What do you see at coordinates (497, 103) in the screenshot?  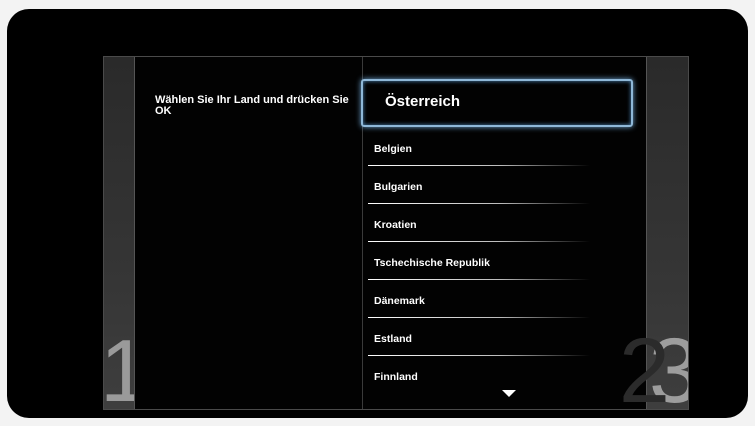 I see `country-item-oesterreich: Österreich` at bounding box center [497, 103].